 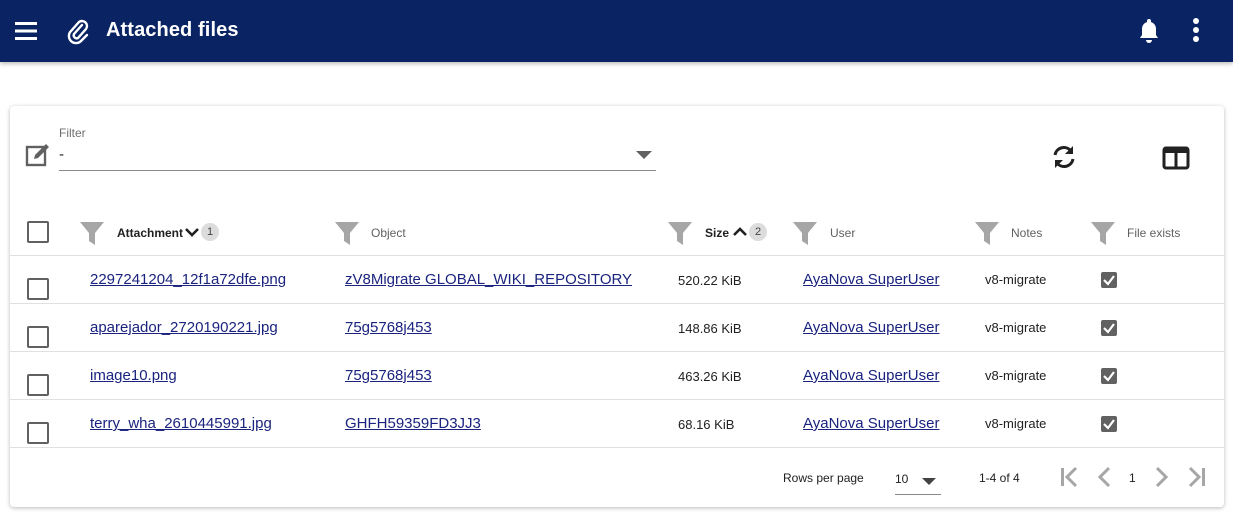 What do you see at coordinates (823, 478) in the screenshot?
I see `rows-per-page-label: Rows per page` at bounding box center [823, 478].